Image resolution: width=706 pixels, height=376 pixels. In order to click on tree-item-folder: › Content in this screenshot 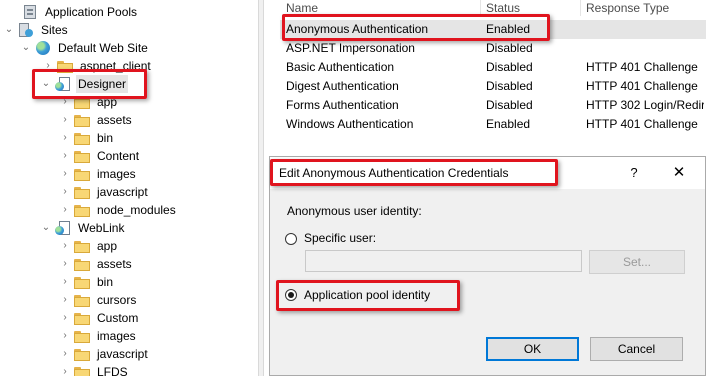, I will do `click(100, 156)`.